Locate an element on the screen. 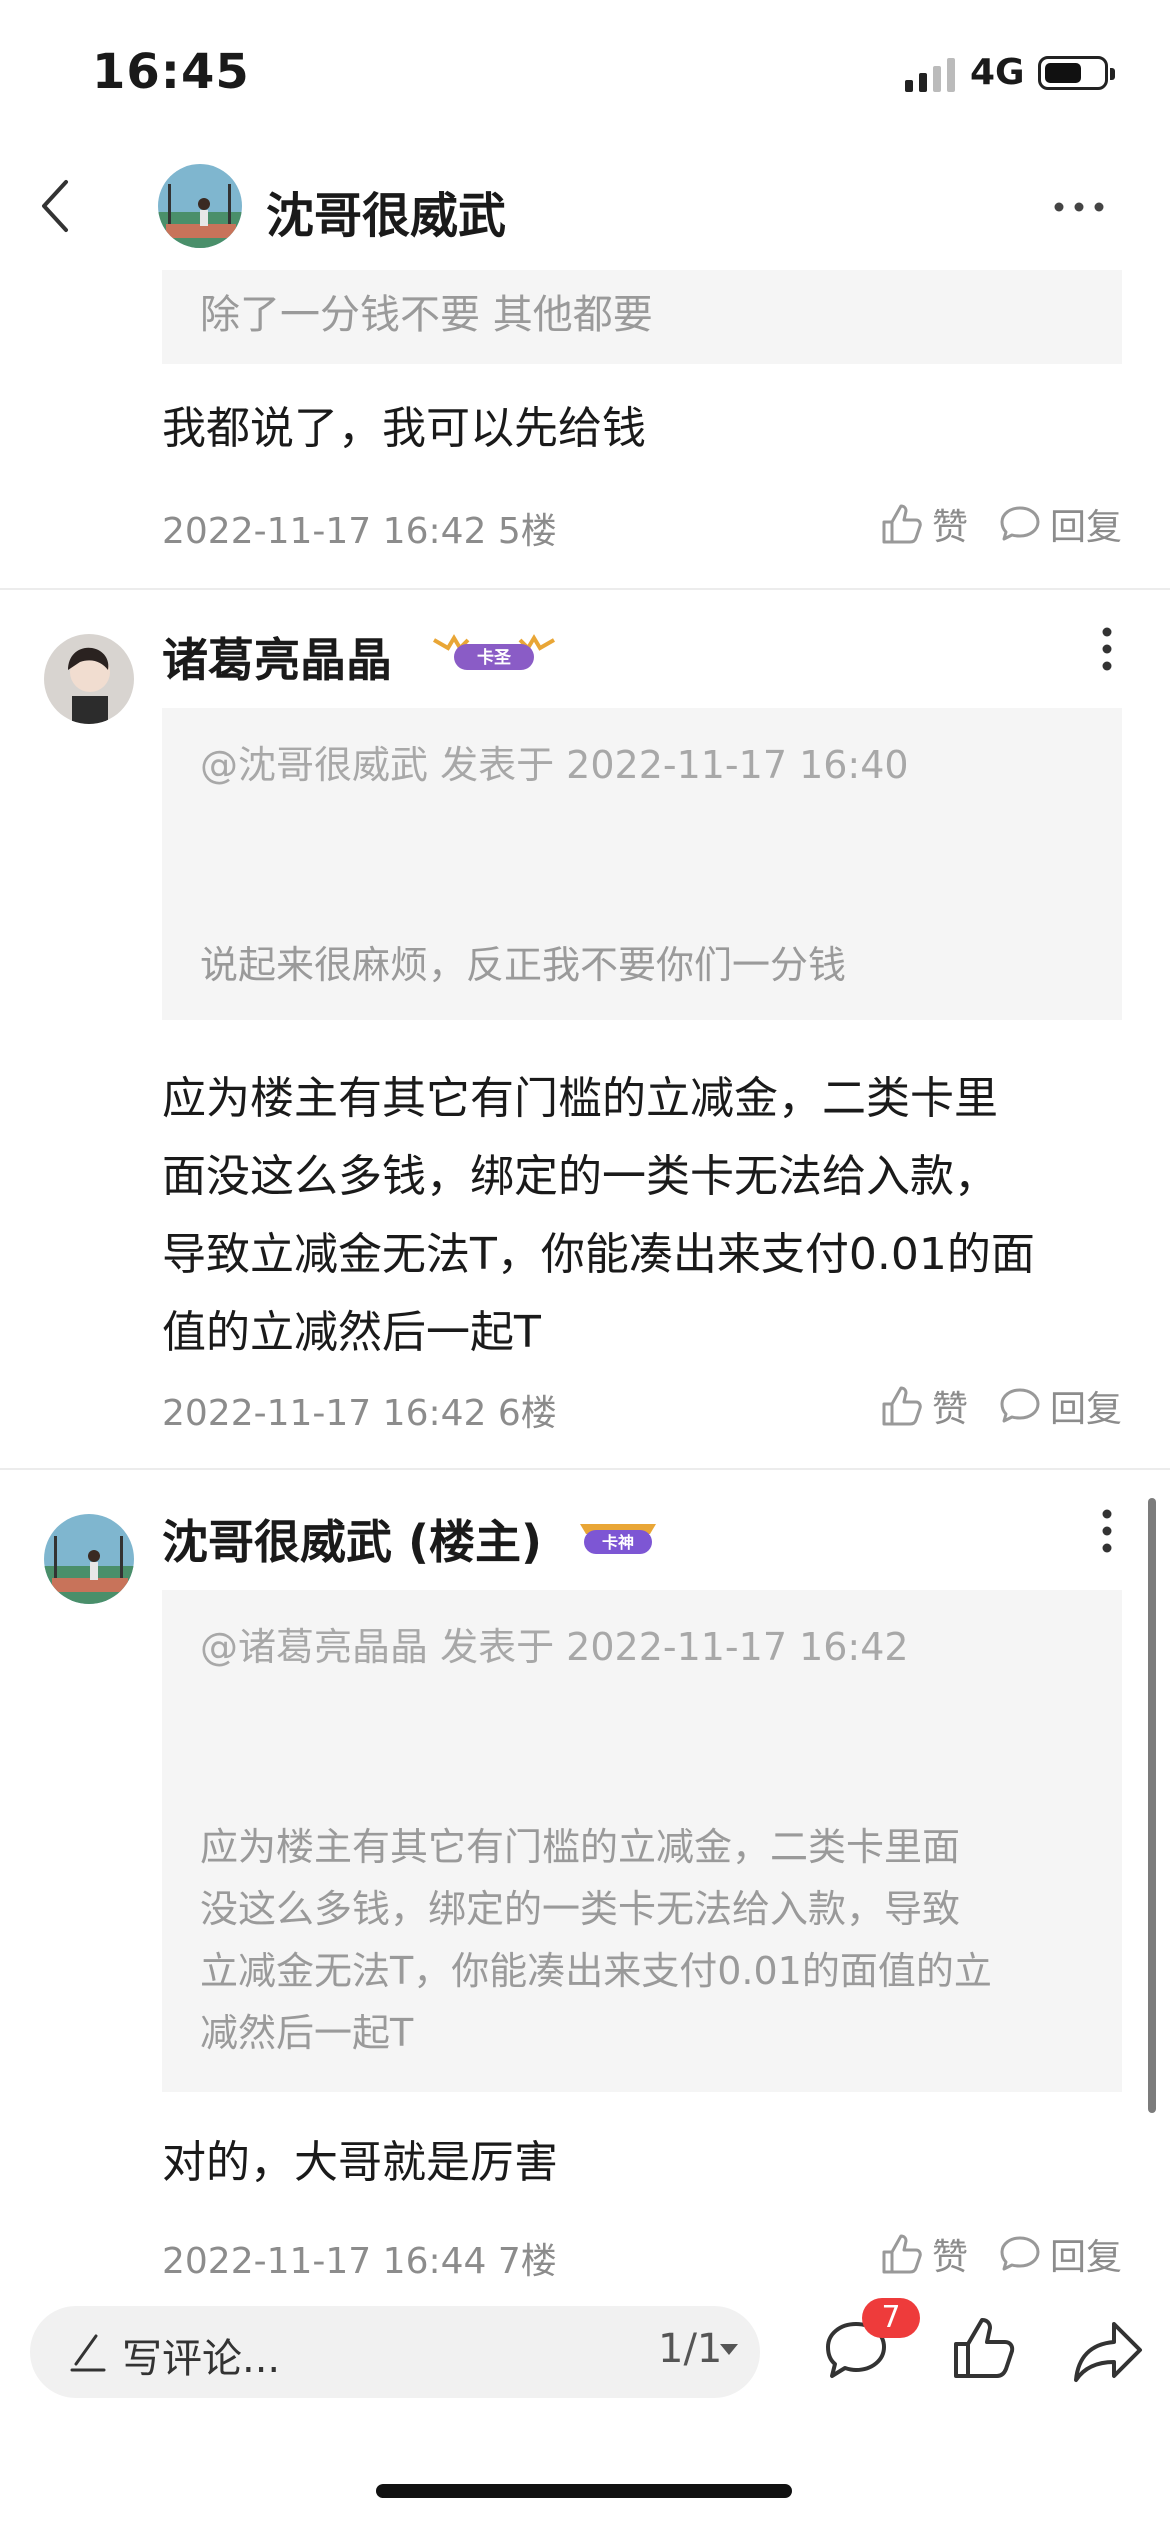  nav-bar: 沈哥很威武 is located at coordinates (585, 210).